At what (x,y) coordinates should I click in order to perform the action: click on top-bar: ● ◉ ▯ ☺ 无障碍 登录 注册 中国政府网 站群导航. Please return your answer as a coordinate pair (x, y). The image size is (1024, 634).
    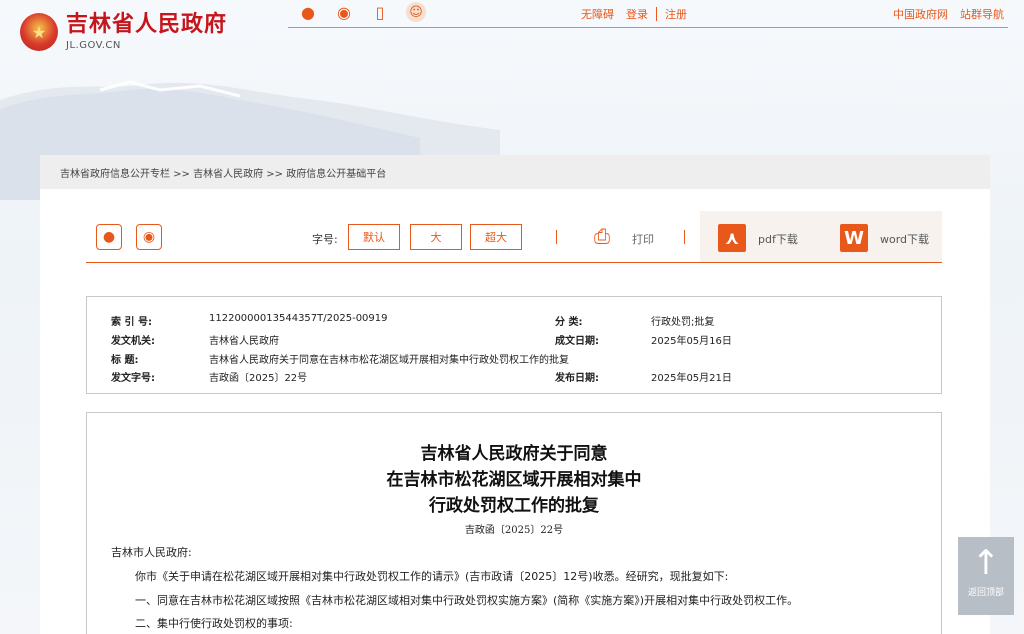
    Looking at the image, I should click on (648, 14).